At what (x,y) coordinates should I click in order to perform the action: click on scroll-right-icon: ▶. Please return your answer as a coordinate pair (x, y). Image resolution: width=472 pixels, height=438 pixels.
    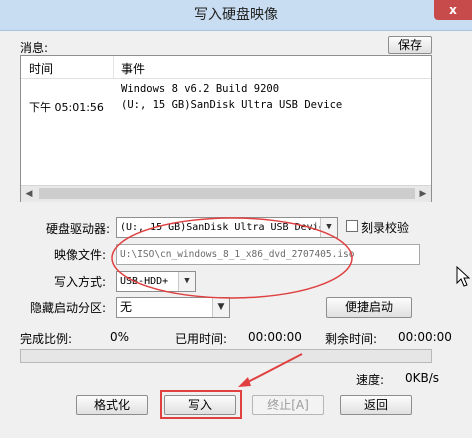
    Looking at the image, I should click on (423, 194).